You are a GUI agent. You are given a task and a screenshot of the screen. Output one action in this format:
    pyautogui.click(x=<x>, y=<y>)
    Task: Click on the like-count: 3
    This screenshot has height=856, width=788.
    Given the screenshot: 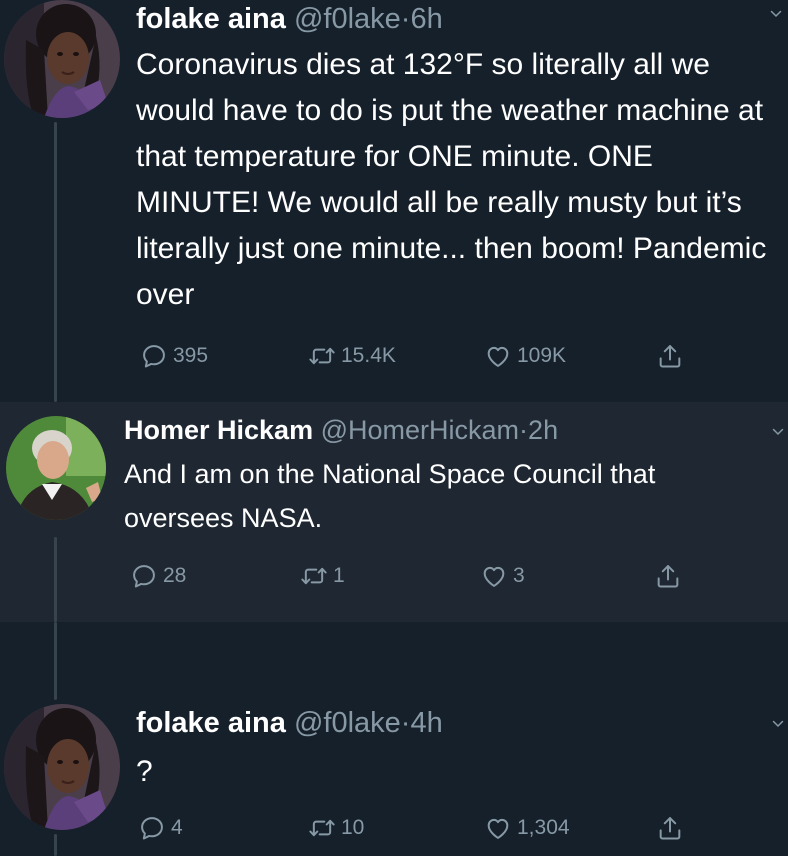 What is the action you would take?
    pyautogui.click(x=519, y=575)
    